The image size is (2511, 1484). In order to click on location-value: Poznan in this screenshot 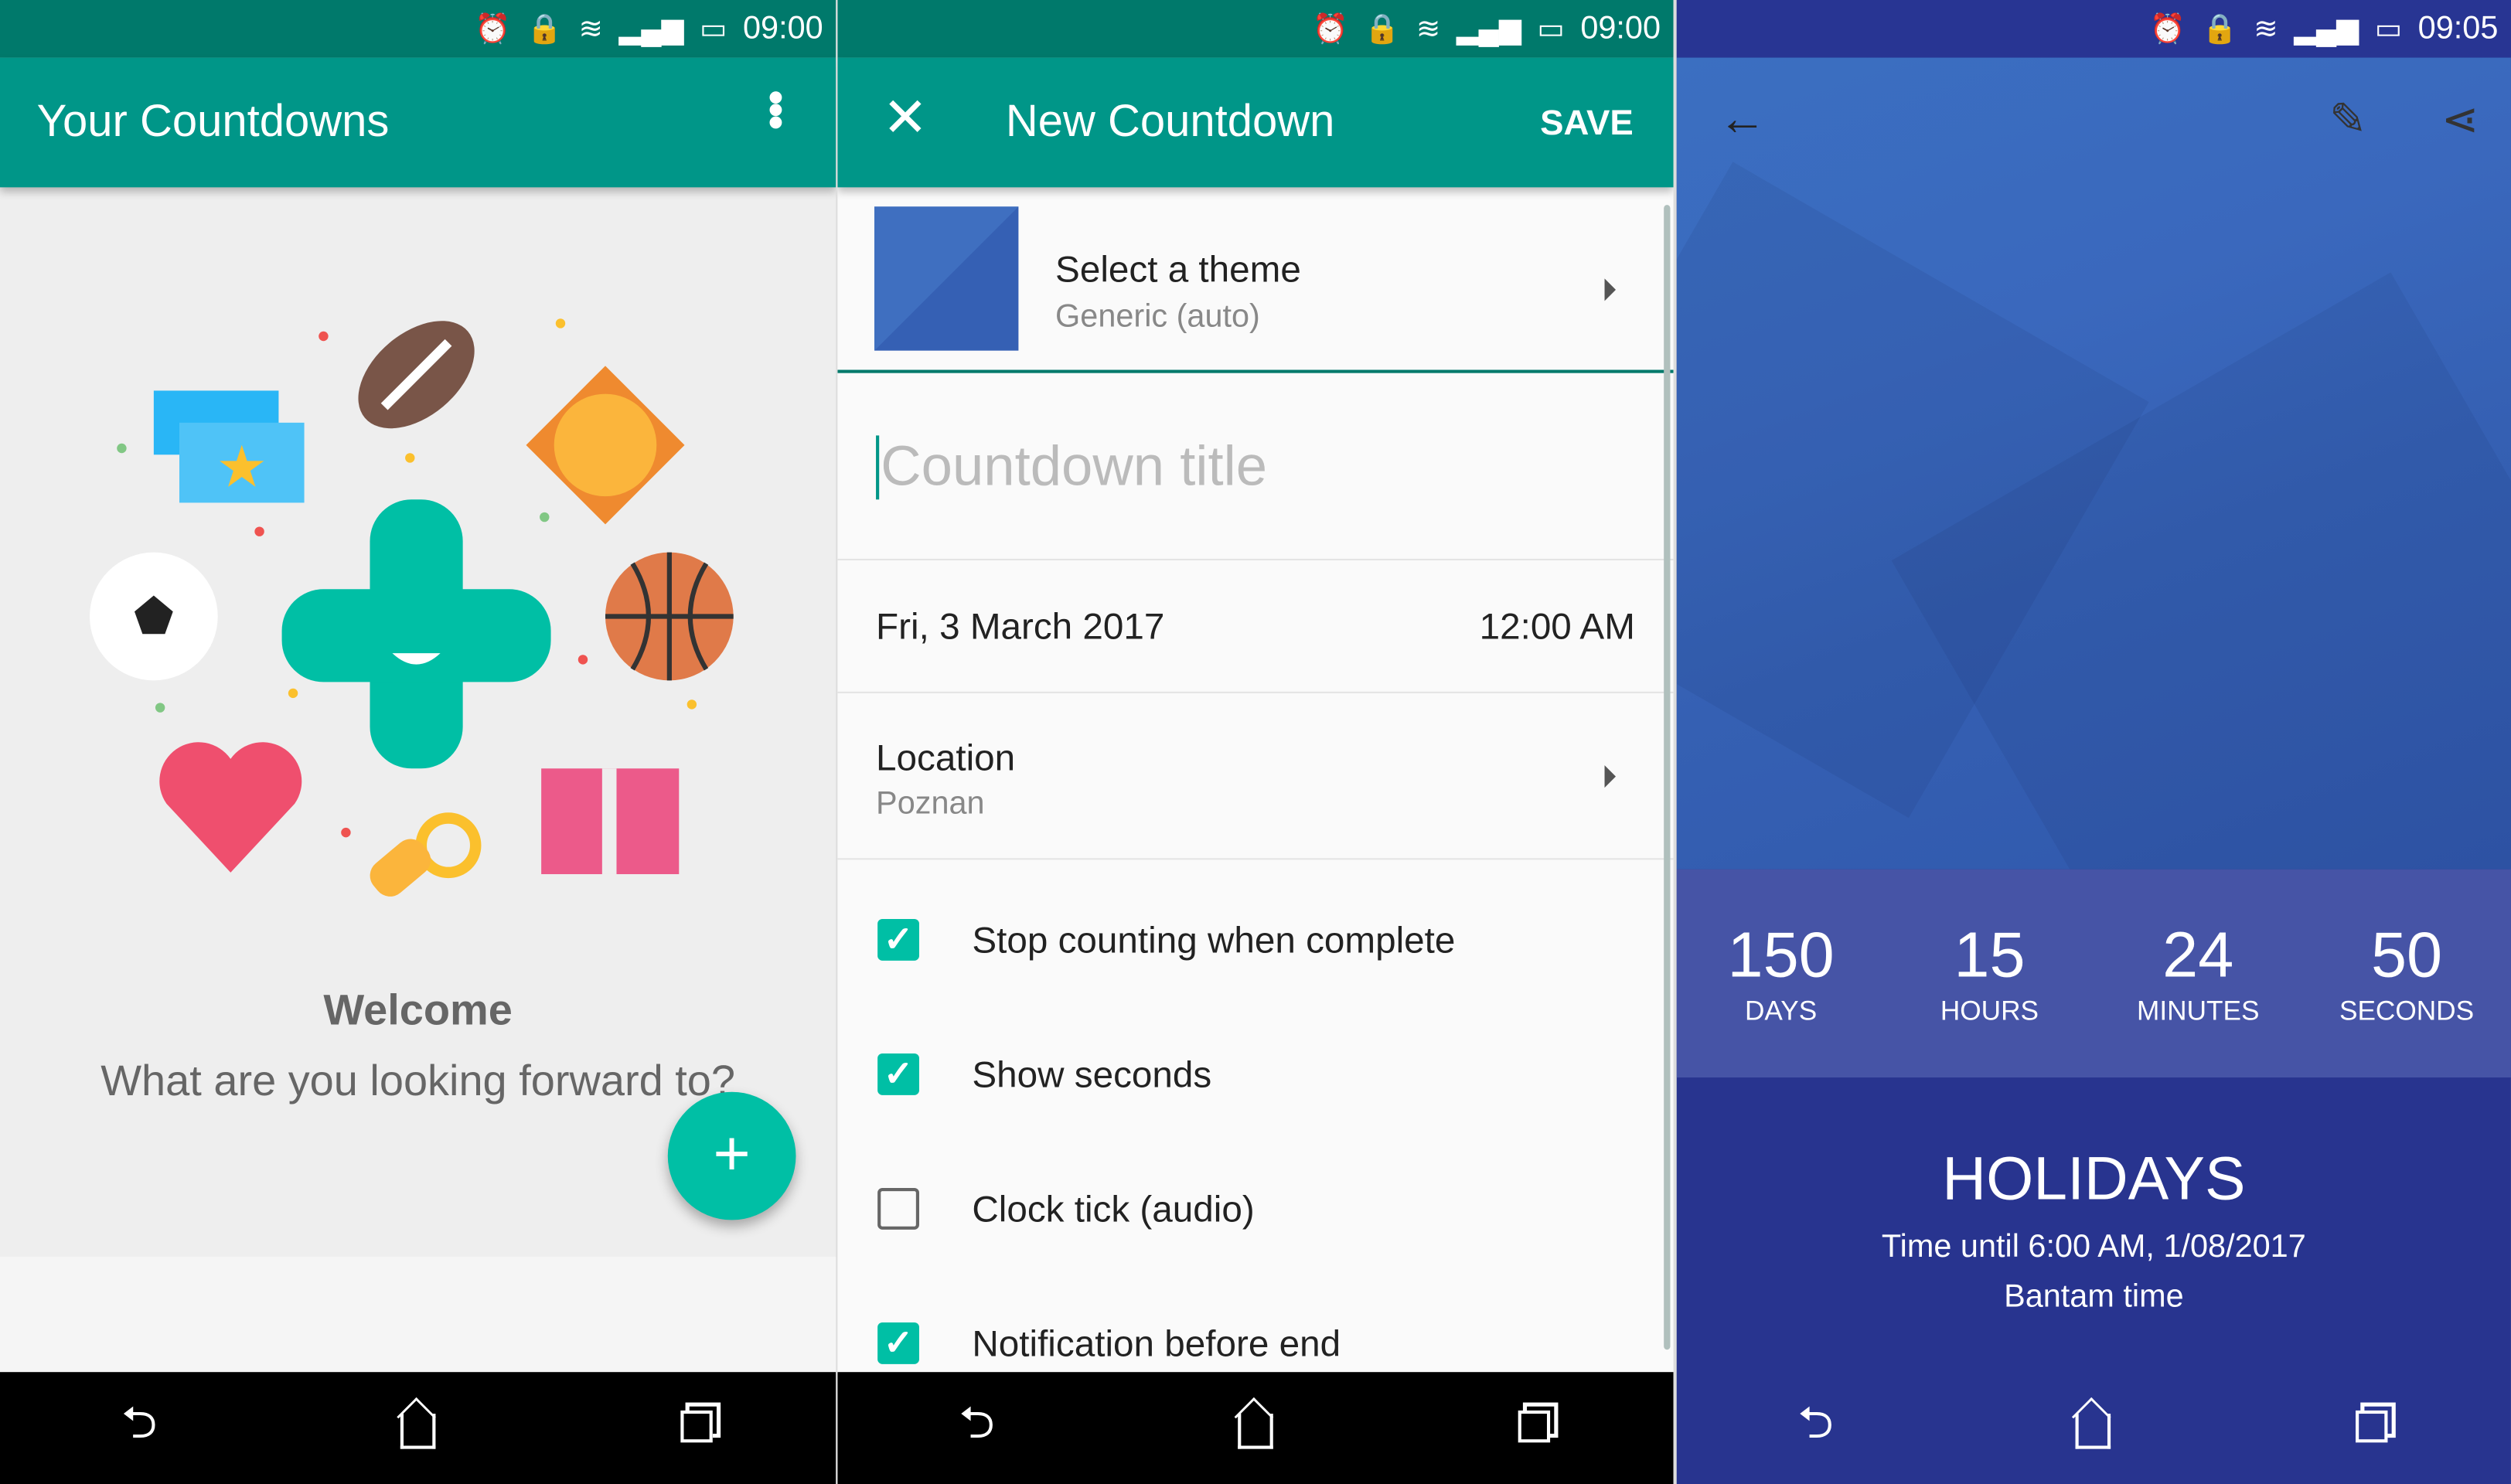, I will do `click(931, 804)`.